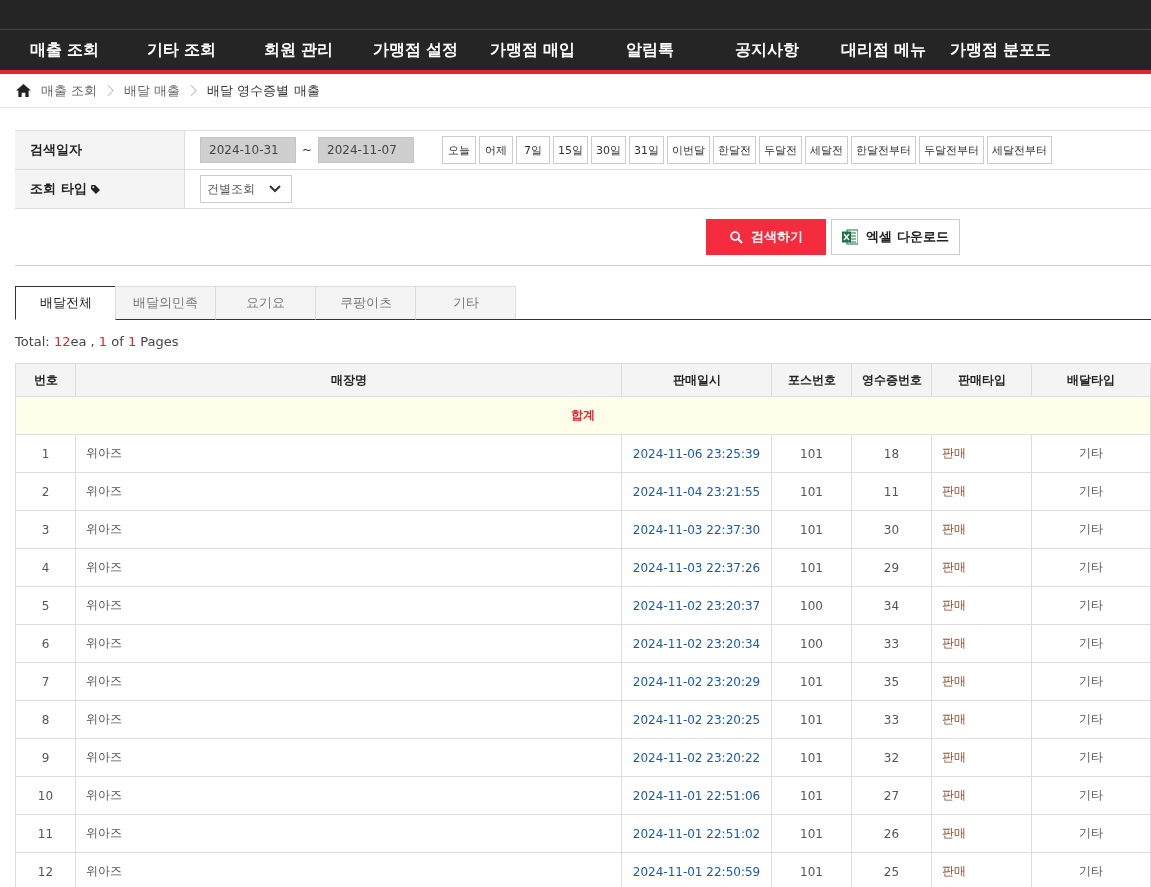  Describe the element at coordinates (246, 189) in the screenshot. I see `type-select: 건별조회` at that location.